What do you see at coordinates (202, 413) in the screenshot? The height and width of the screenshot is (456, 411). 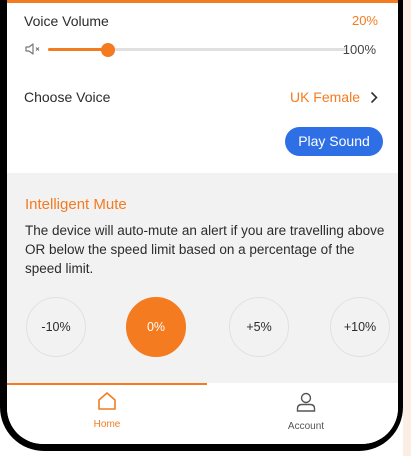 I see `tab-bar: Home Account` at bounding box center [202, 413].